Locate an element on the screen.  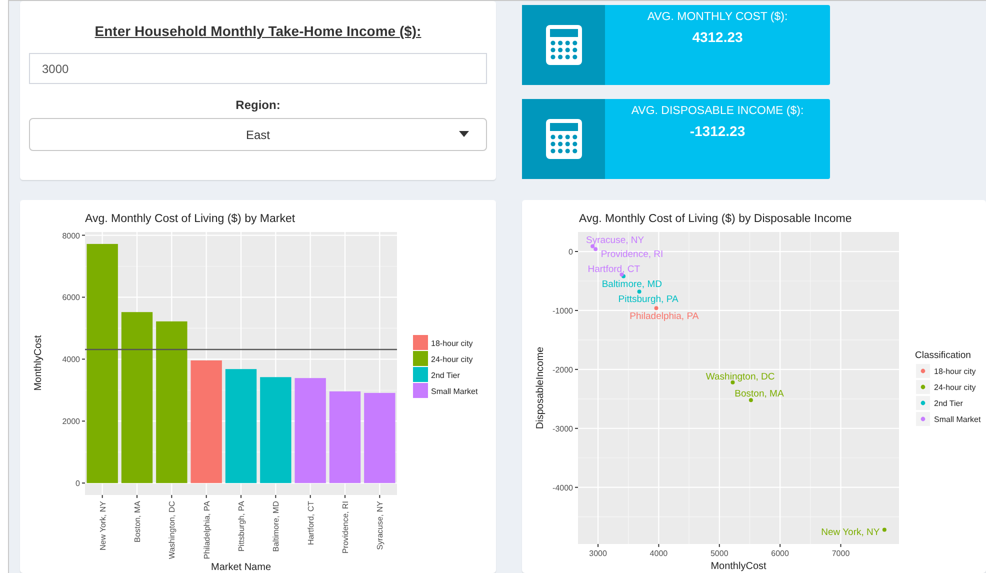
axis-title: Market Name is located at coordinates (241, 567).